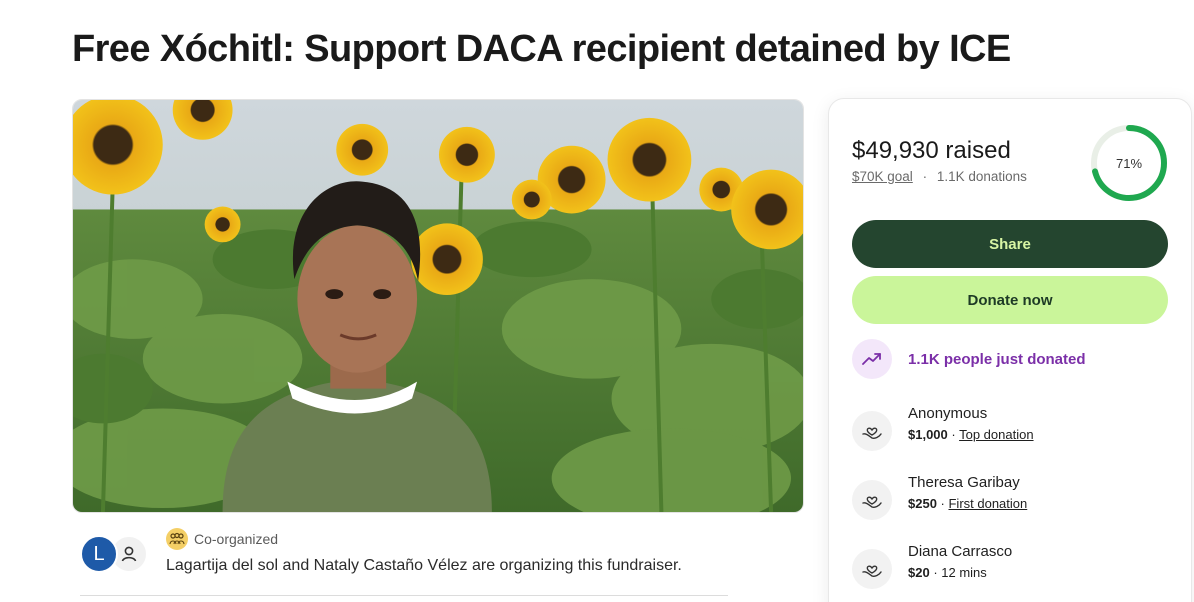 The image size is (1194, 602). I want to click on donor-amount: $20, so click(919, 572).